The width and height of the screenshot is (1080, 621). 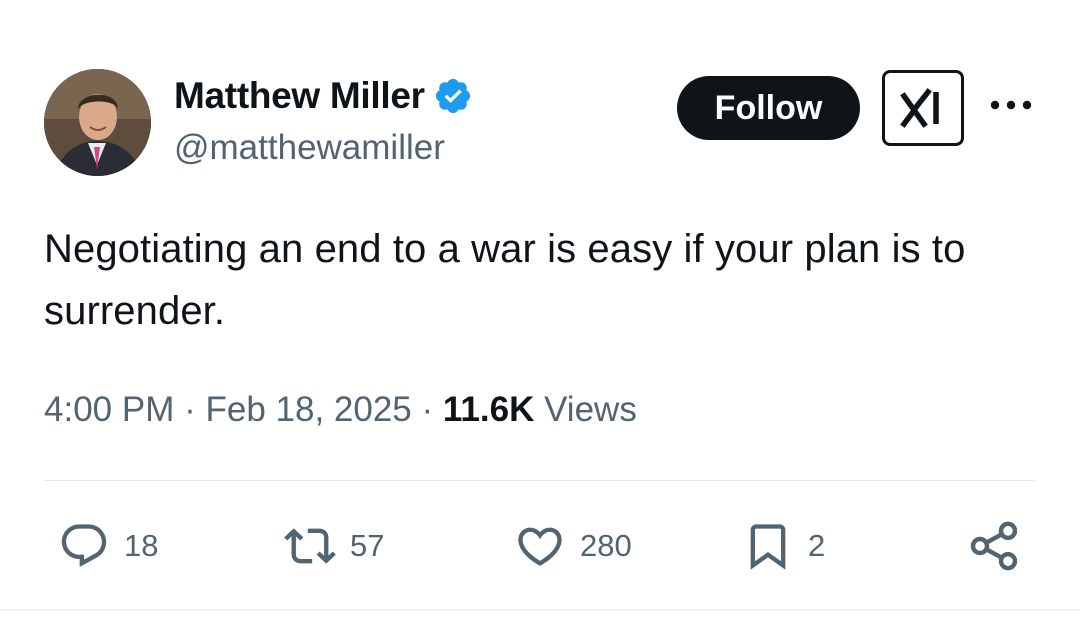 I want to click on views-count: 11.6K, so click(x=488, y=409).